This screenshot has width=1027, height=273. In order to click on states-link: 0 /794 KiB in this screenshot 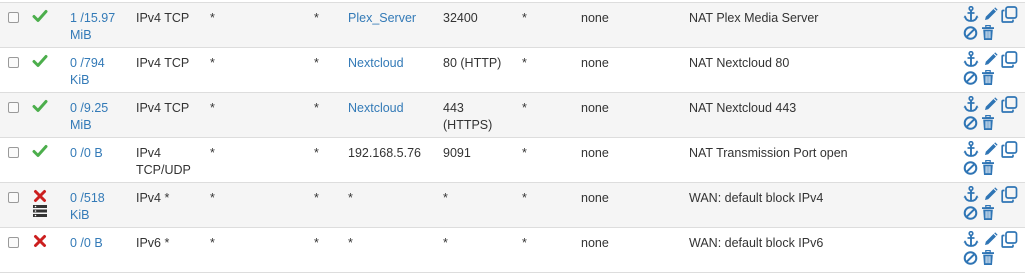, I will do `click(87, 72)`.